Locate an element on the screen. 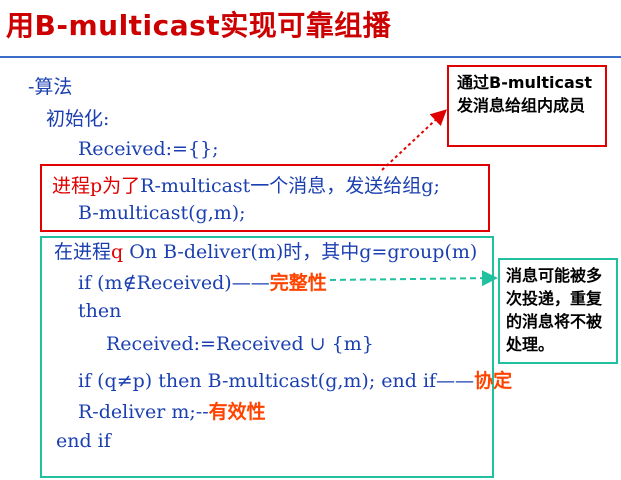  arrow-top is located at coordinates (414, 140).